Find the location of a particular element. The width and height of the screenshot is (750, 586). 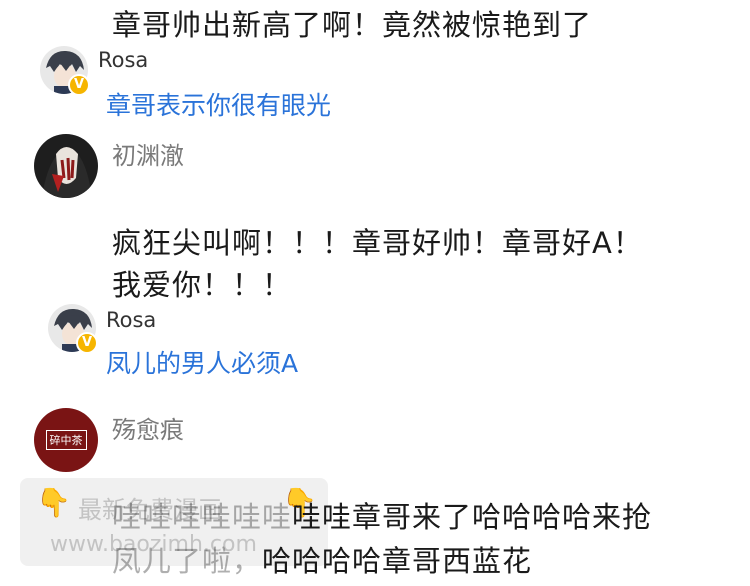

avatar-chuyuanche is located at coordinates (66, 166).